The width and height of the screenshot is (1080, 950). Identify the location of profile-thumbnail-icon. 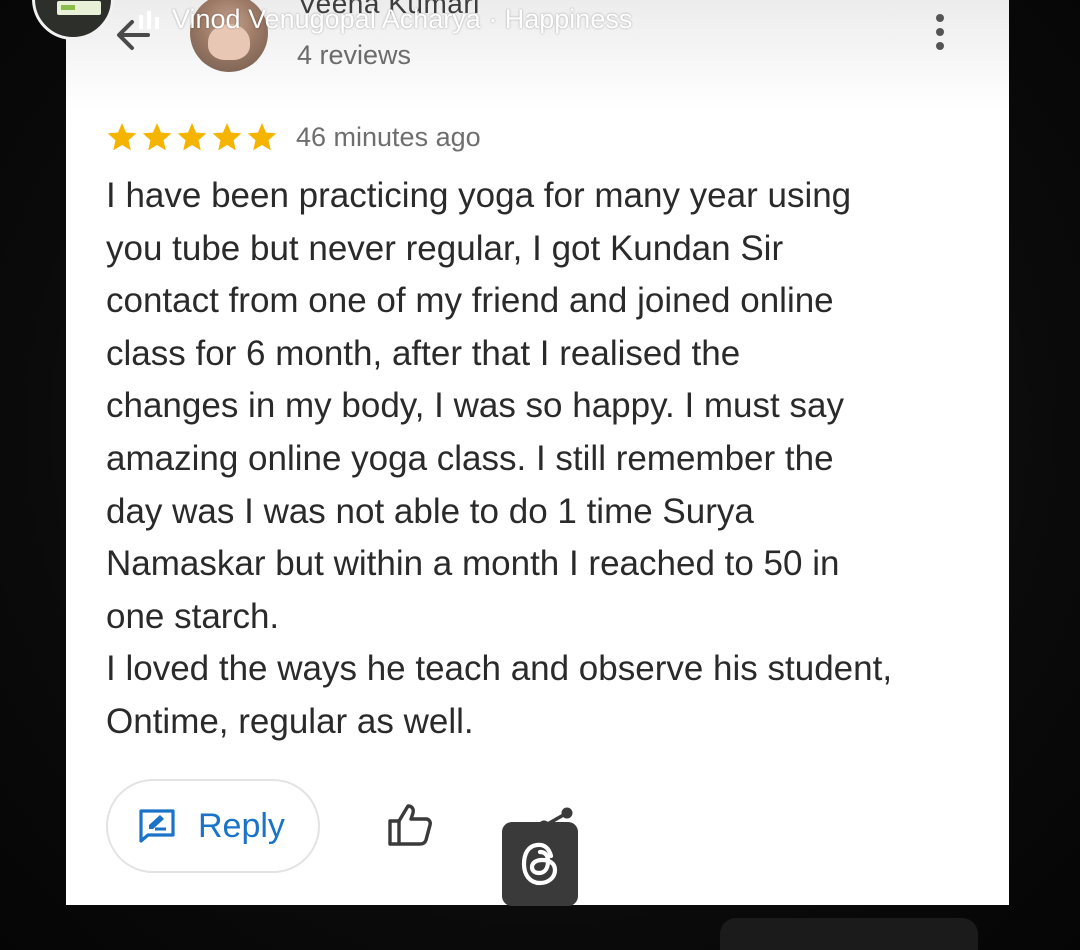
(79, 8).